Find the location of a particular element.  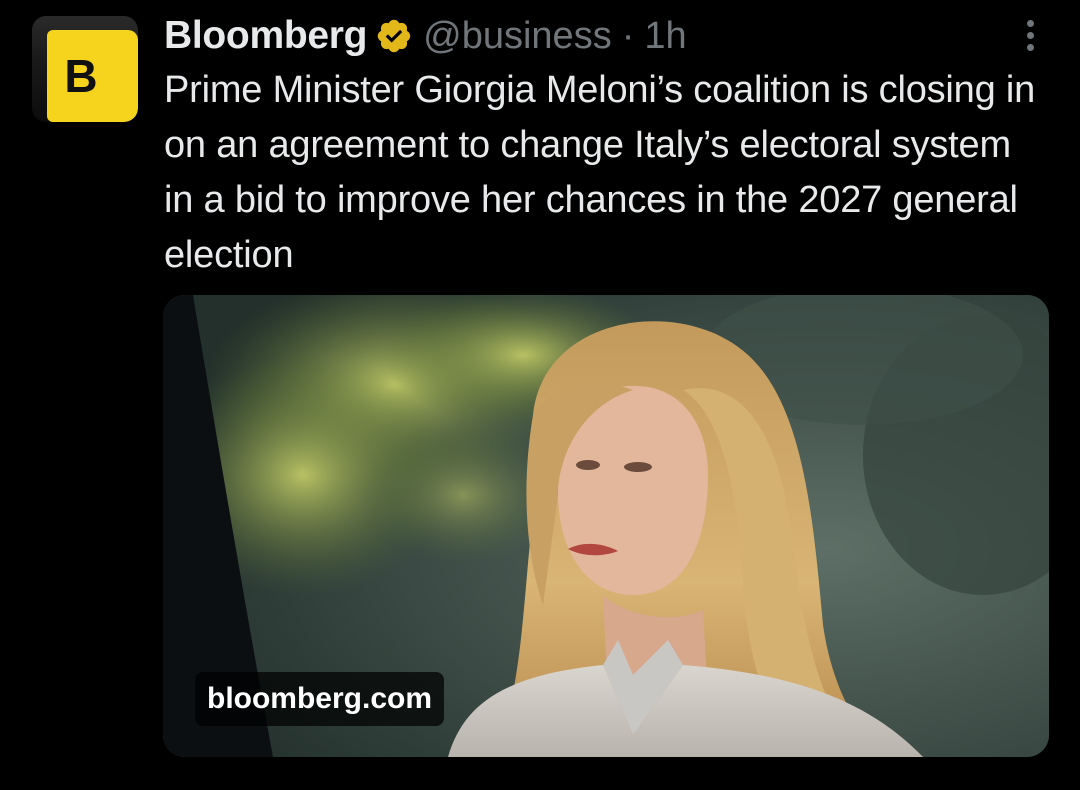

more-options-icon is located at coordinates (1030, 39).